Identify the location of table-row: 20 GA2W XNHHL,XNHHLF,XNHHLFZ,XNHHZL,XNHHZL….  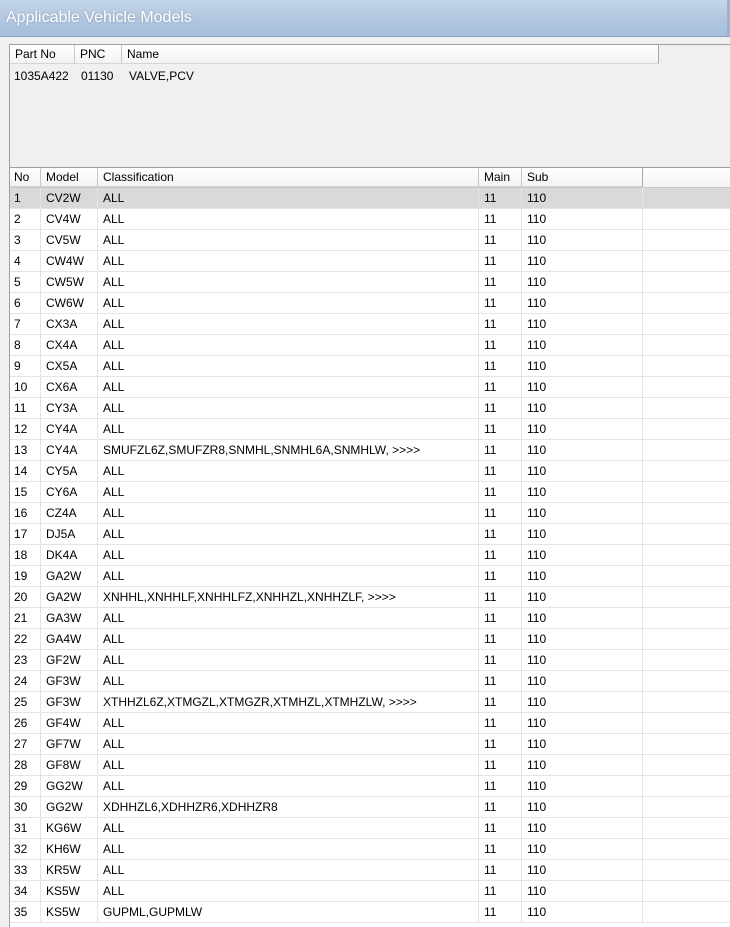
(370, 597).